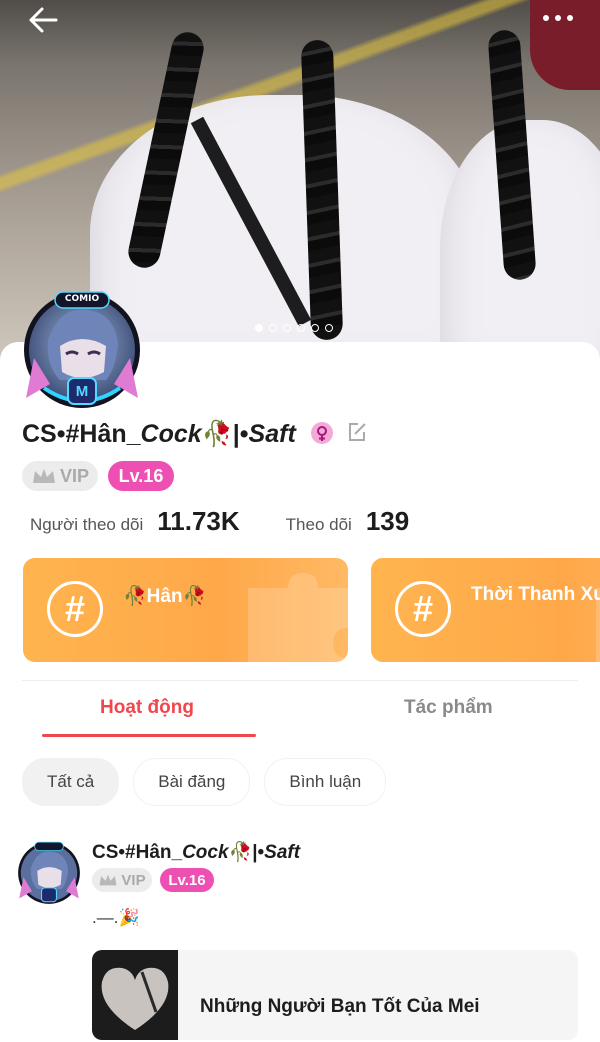 The image size is (600, 1042). I want to click on followers-label: Người theo dõi, so click(86, 525).